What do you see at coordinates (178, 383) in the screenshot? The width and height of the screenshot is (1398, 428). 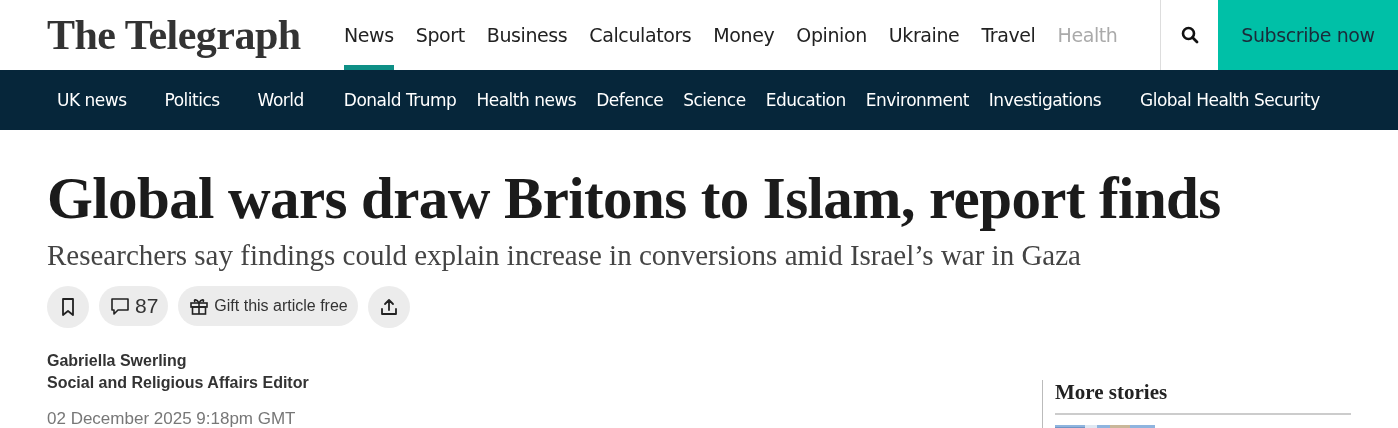 I see `author-role: Social and Religious Affairs Editor` at bounding box center [178, 383].